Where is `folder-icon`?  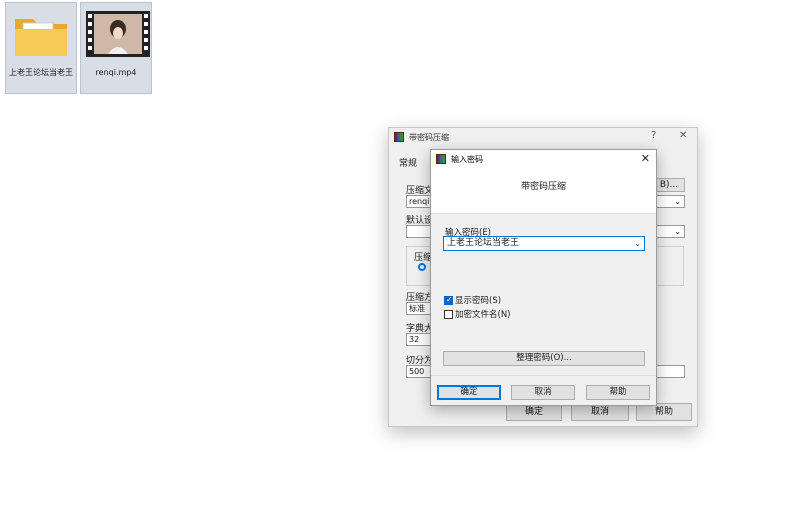 folder-icon is located at coordinates (41, 36).